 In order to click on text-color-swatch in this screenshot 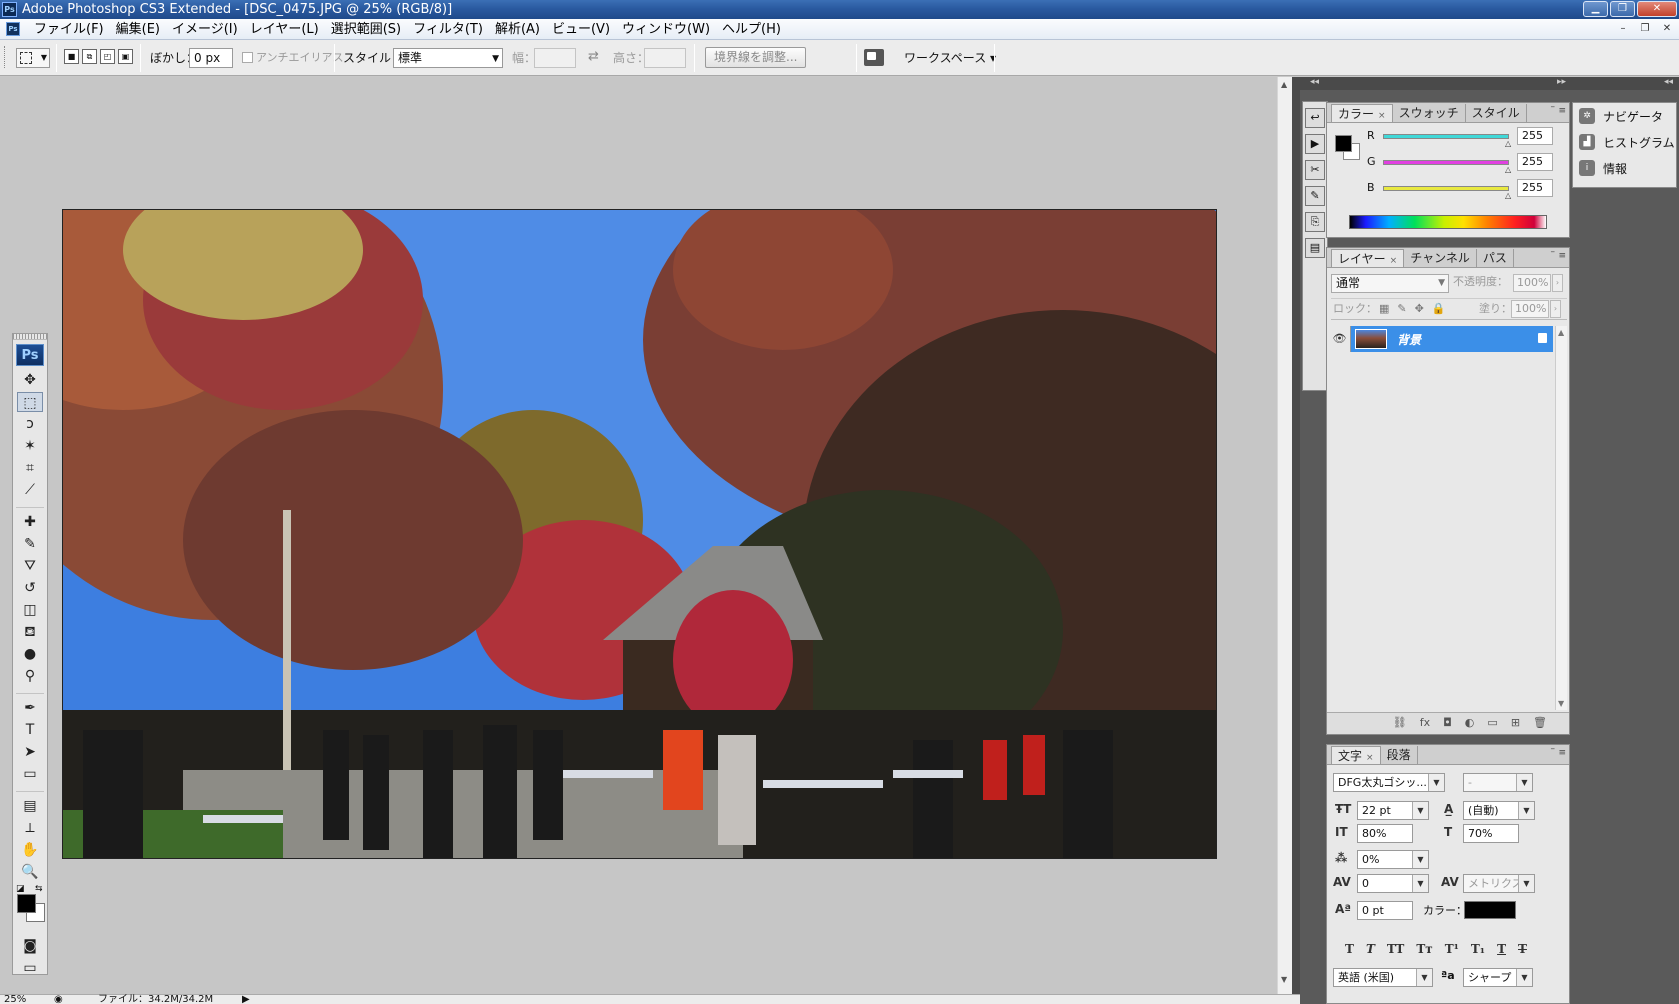, I will do `click(1490, 910)`.